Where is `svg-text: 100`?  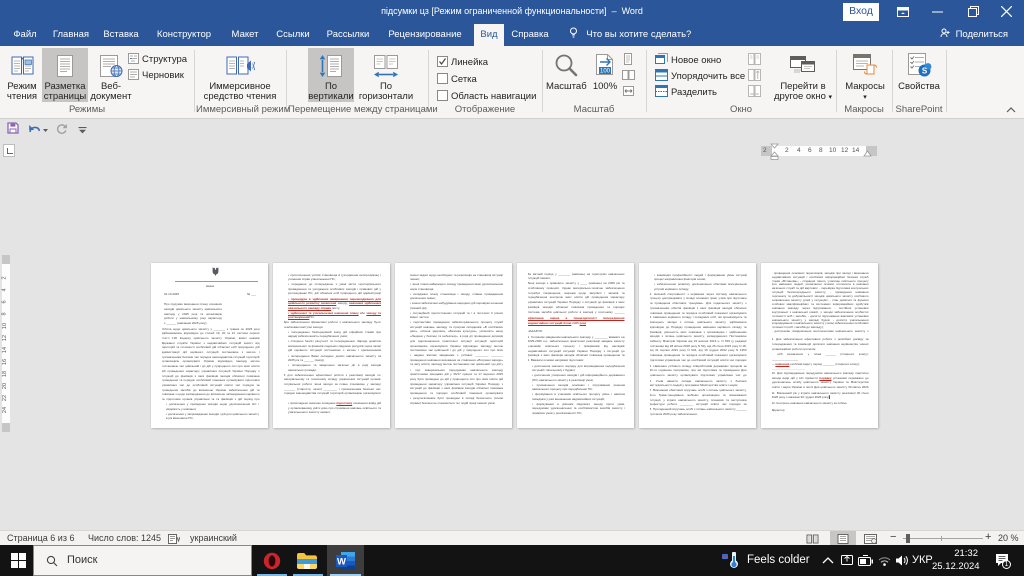 svg-text: 100 is located at coordinates (605, 72).